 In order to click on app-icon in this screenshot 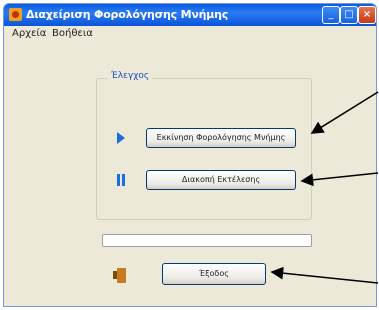, I will do `click(15, 14)`.